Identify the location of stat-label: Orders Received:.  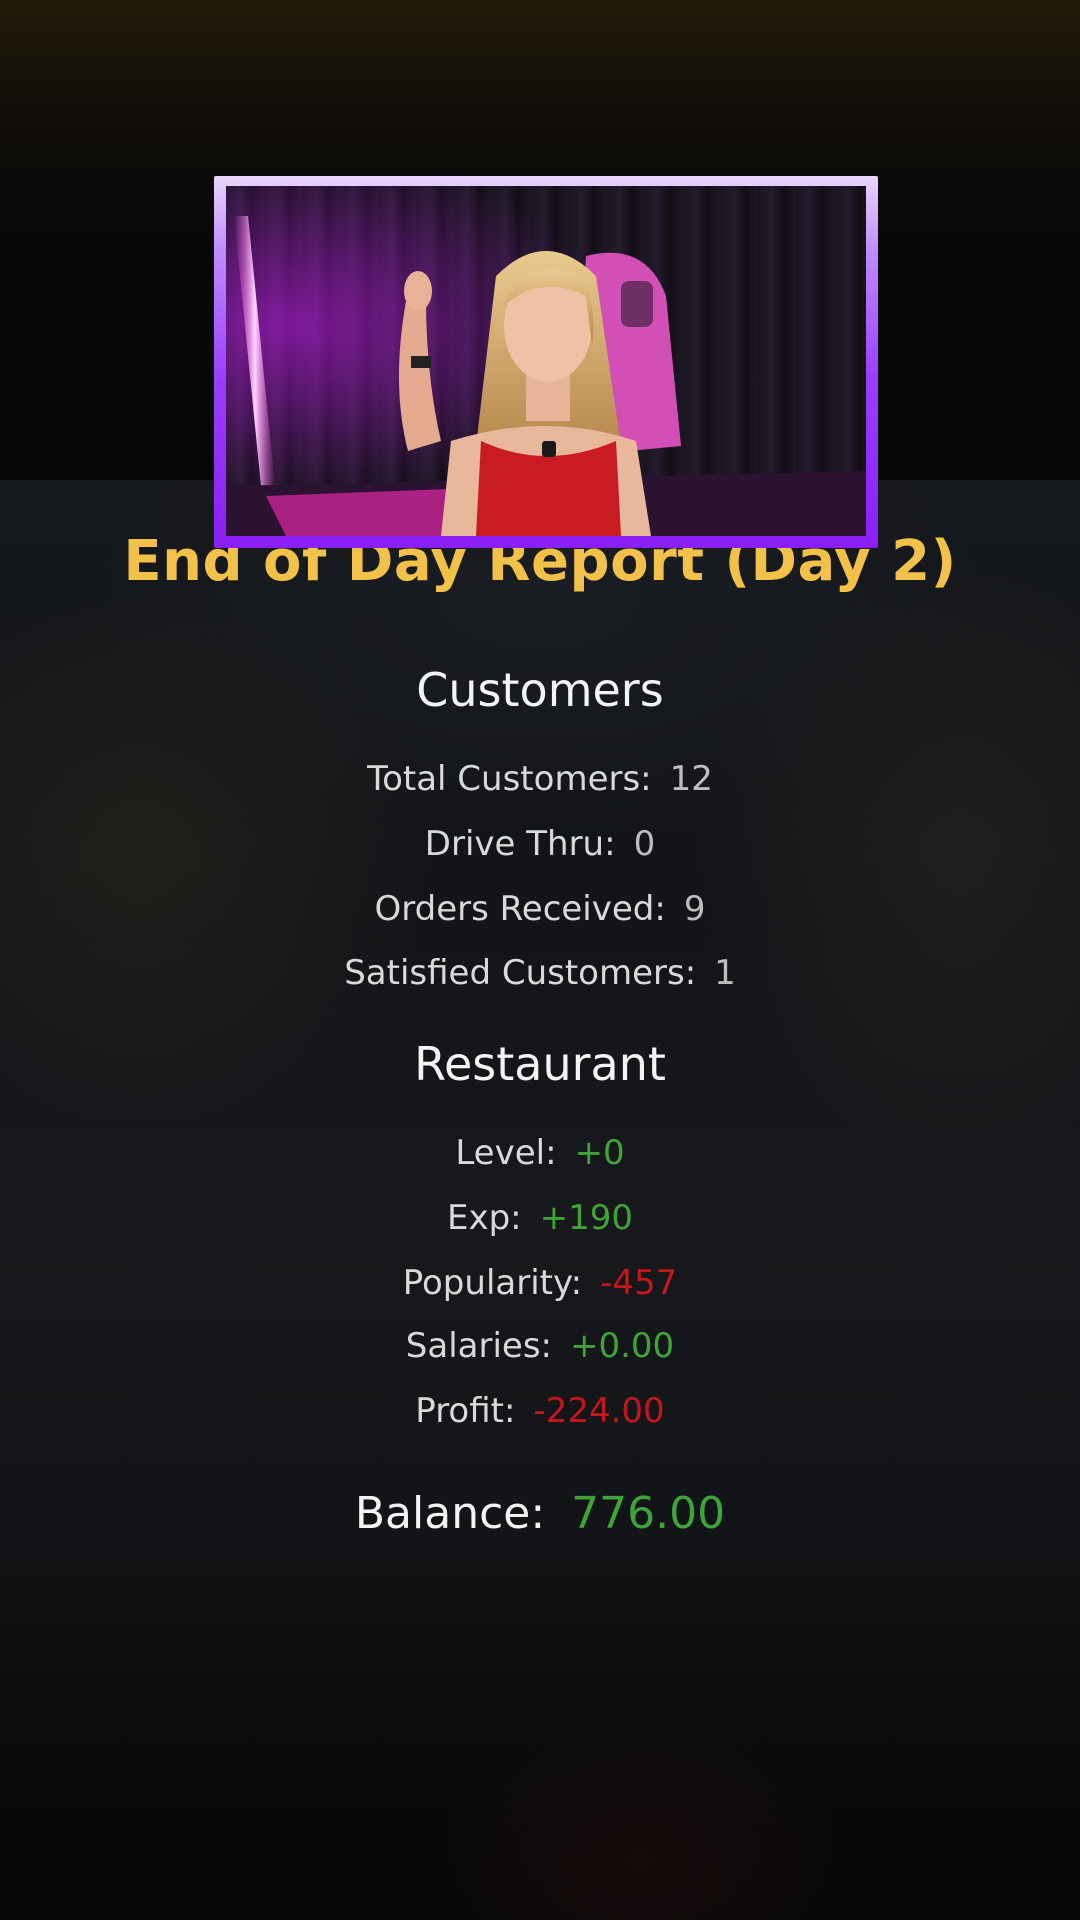
(520, 909).